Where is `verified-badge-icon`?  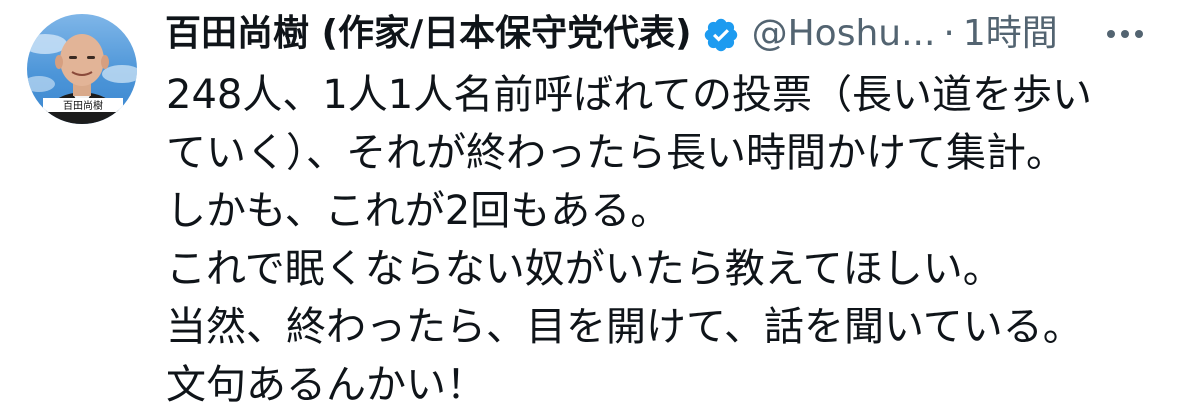 verified-badge-icon is located at coordinates (721, 34).